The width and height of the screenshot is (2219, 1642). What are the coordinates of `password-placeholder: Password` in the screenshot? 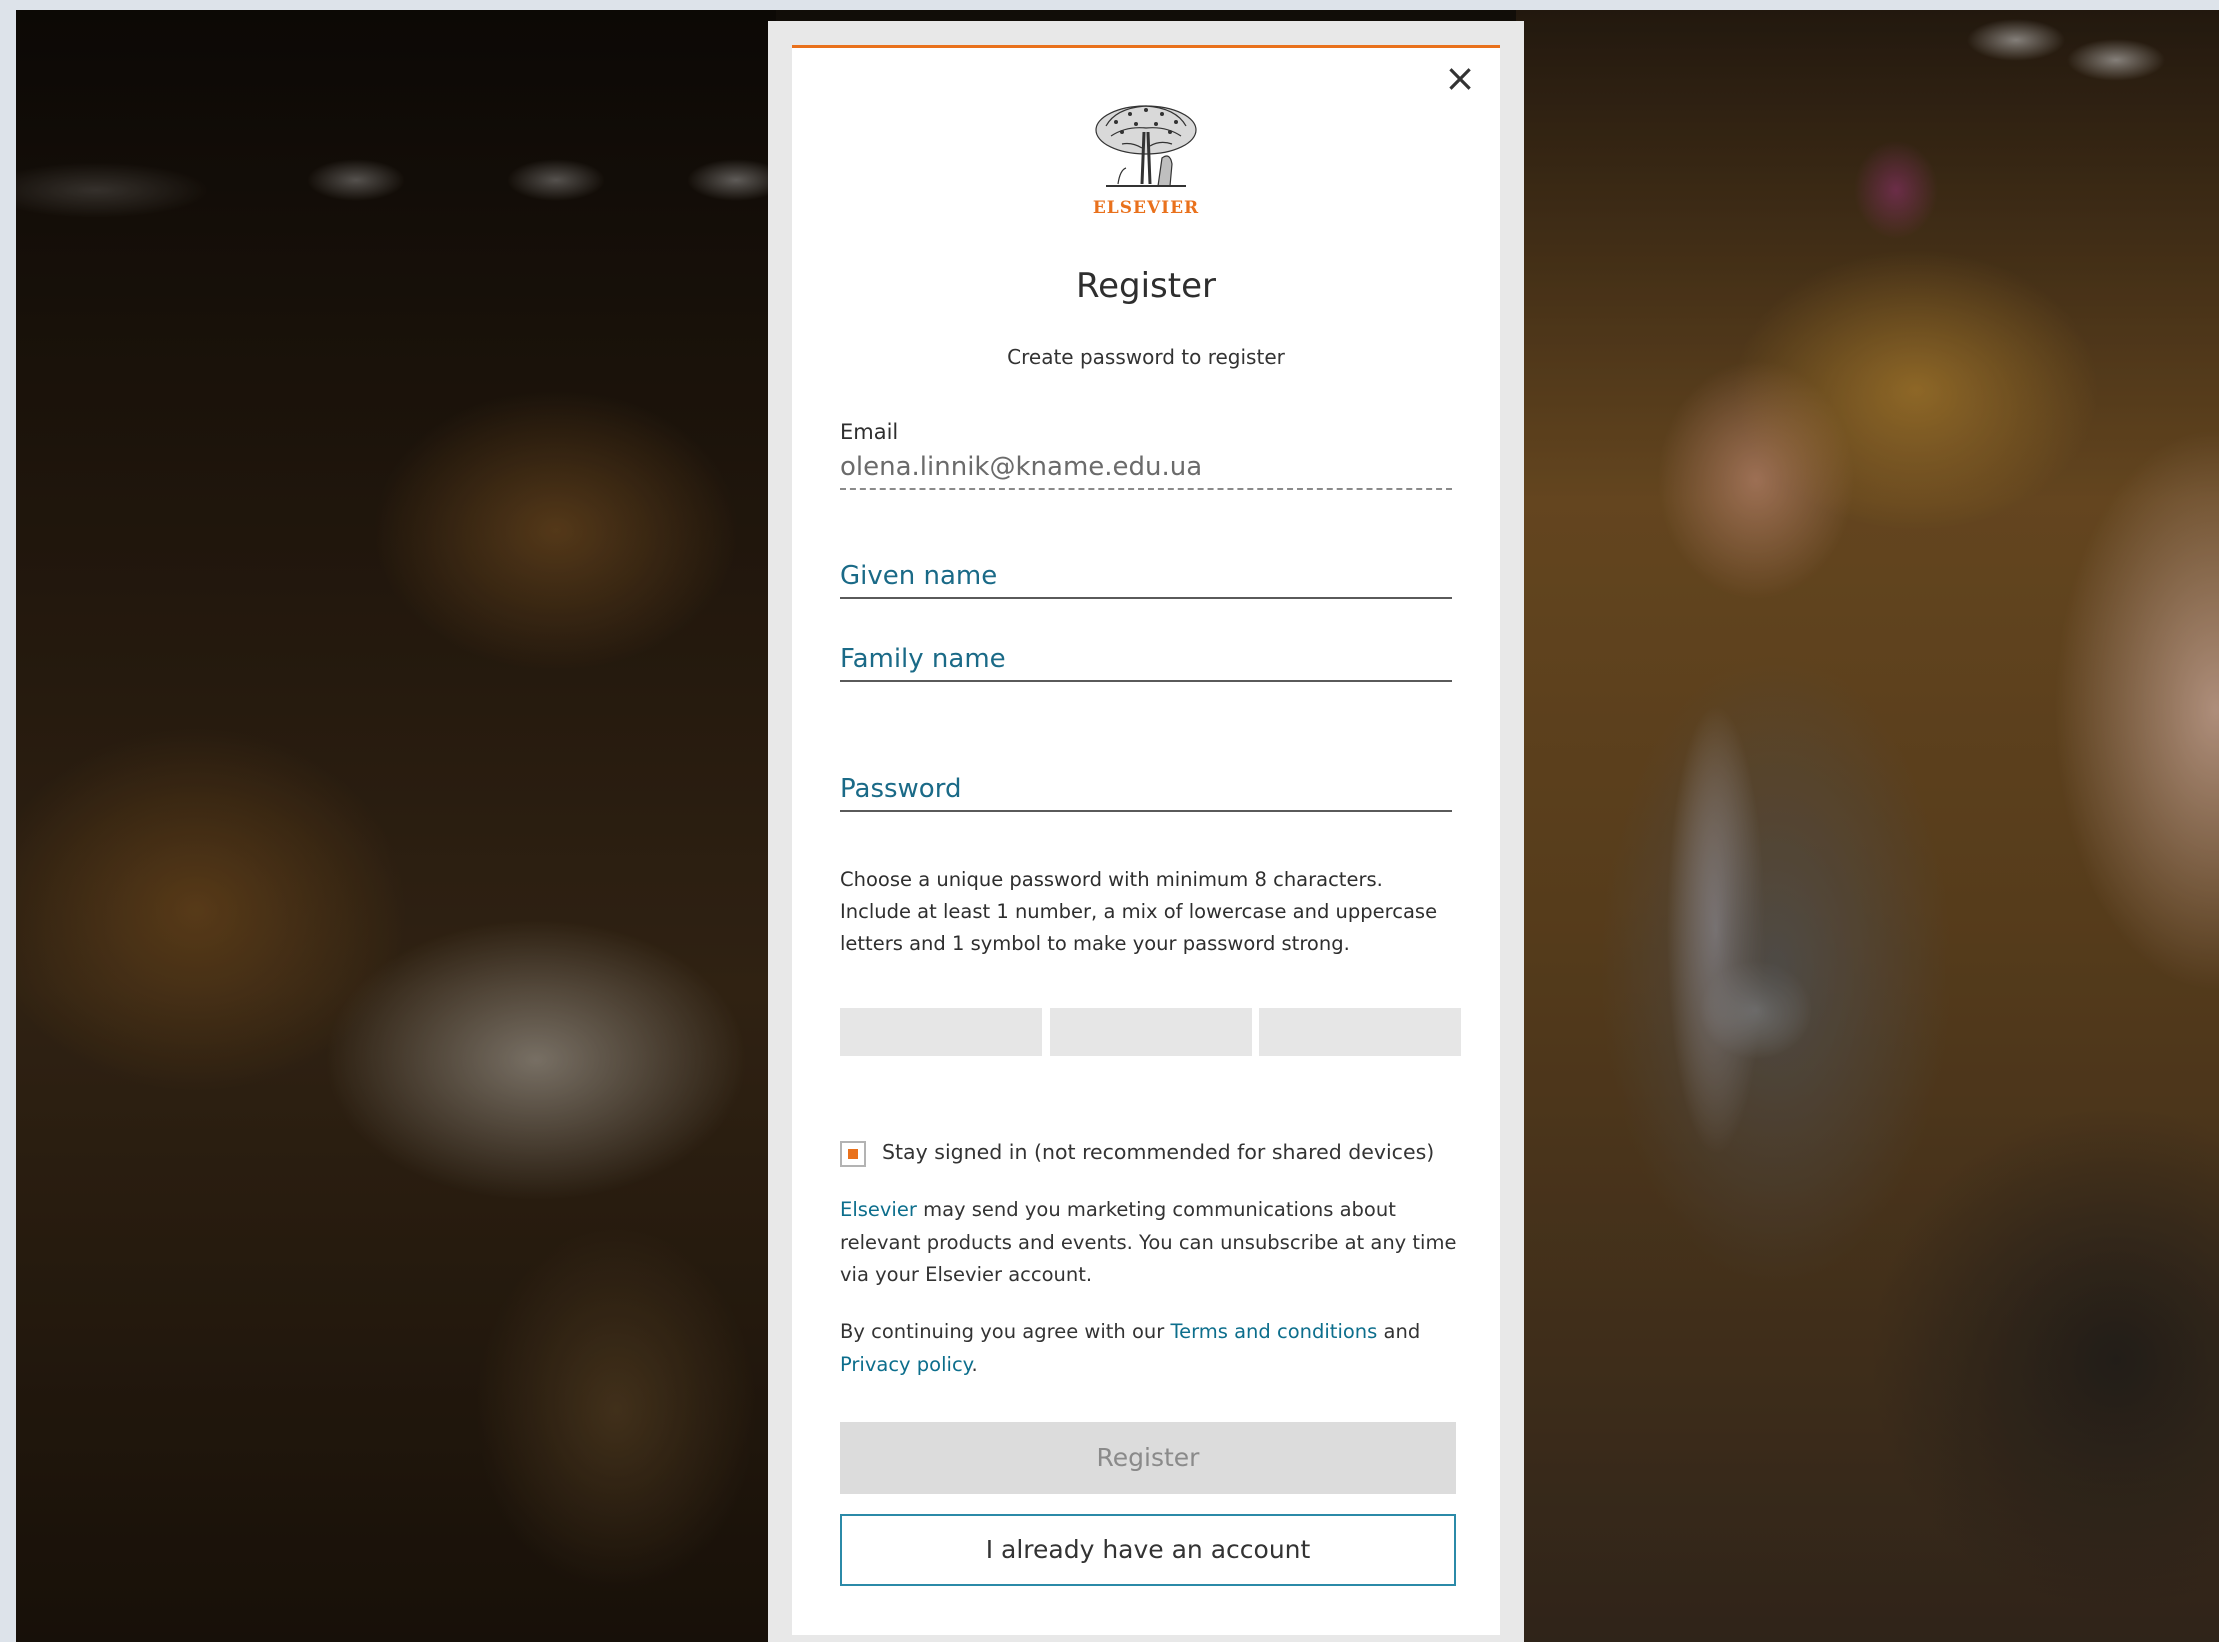 It's located at (901, 789).